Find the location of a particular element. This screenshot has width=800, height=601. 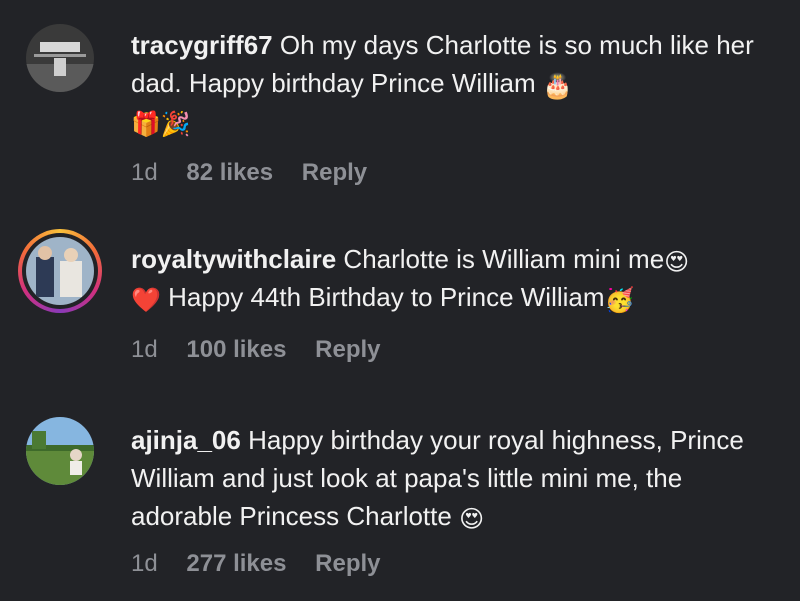

cake-emoji-icon: 🎂 is located at coordinates (557, 86).